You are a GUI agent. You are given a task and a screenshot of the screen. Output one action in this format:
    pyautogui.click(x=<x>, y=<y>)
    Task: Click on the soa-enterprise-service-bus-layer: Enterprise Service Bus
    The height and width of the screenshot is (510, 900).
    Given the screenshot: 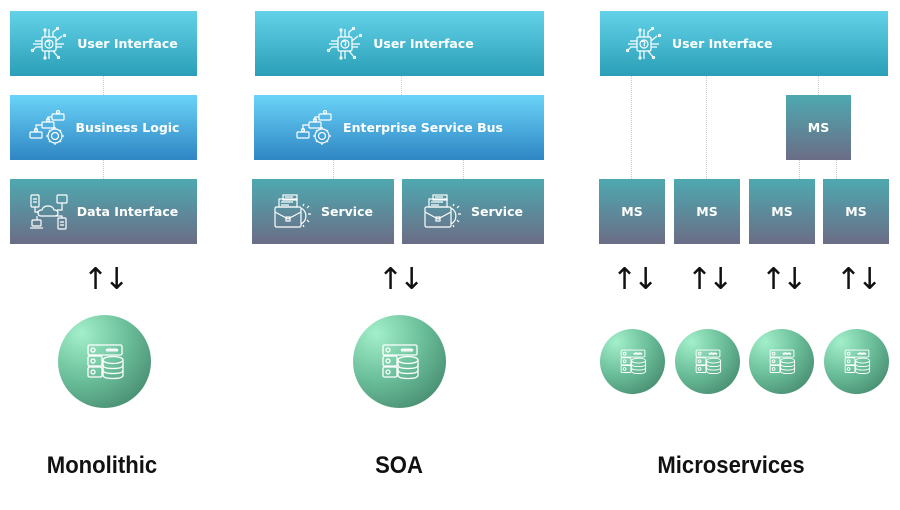 What is the action you would take?
    pyautogui.click(x=399, y=127)
    